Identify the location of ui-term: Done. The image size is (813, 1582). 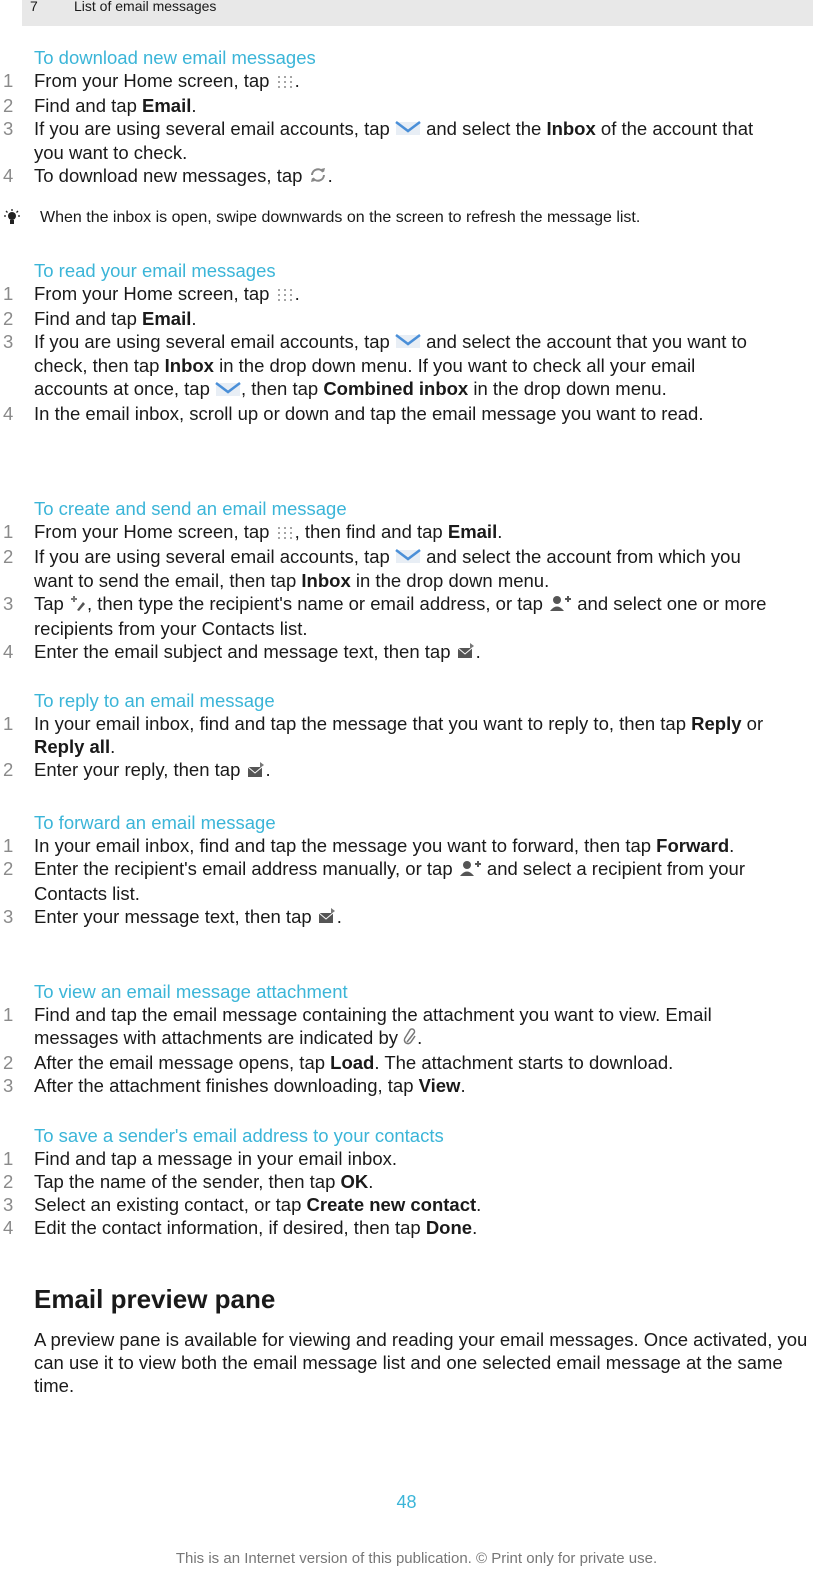
(449, 1227).